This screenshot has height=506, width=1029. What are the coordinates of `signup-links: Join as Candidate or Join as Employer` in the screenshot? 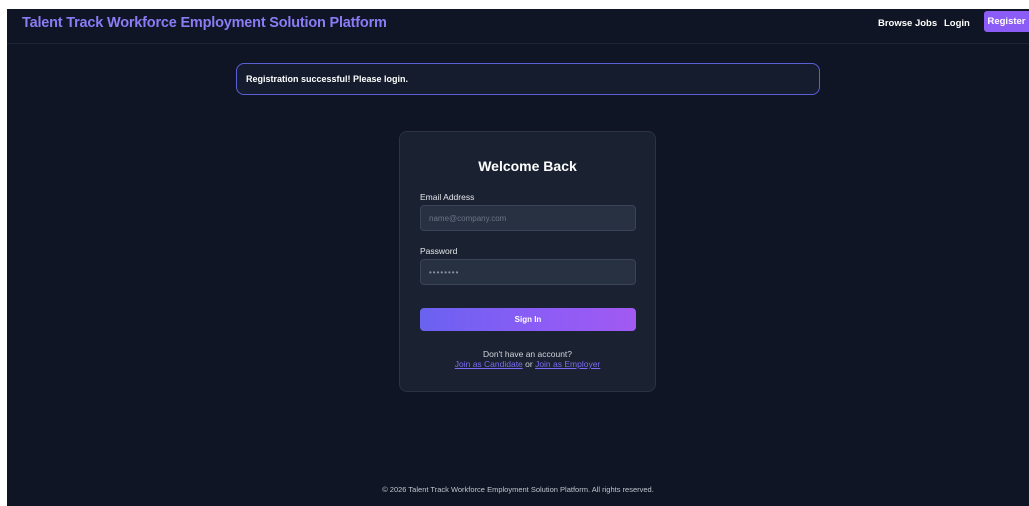 It's located at (527, 364).